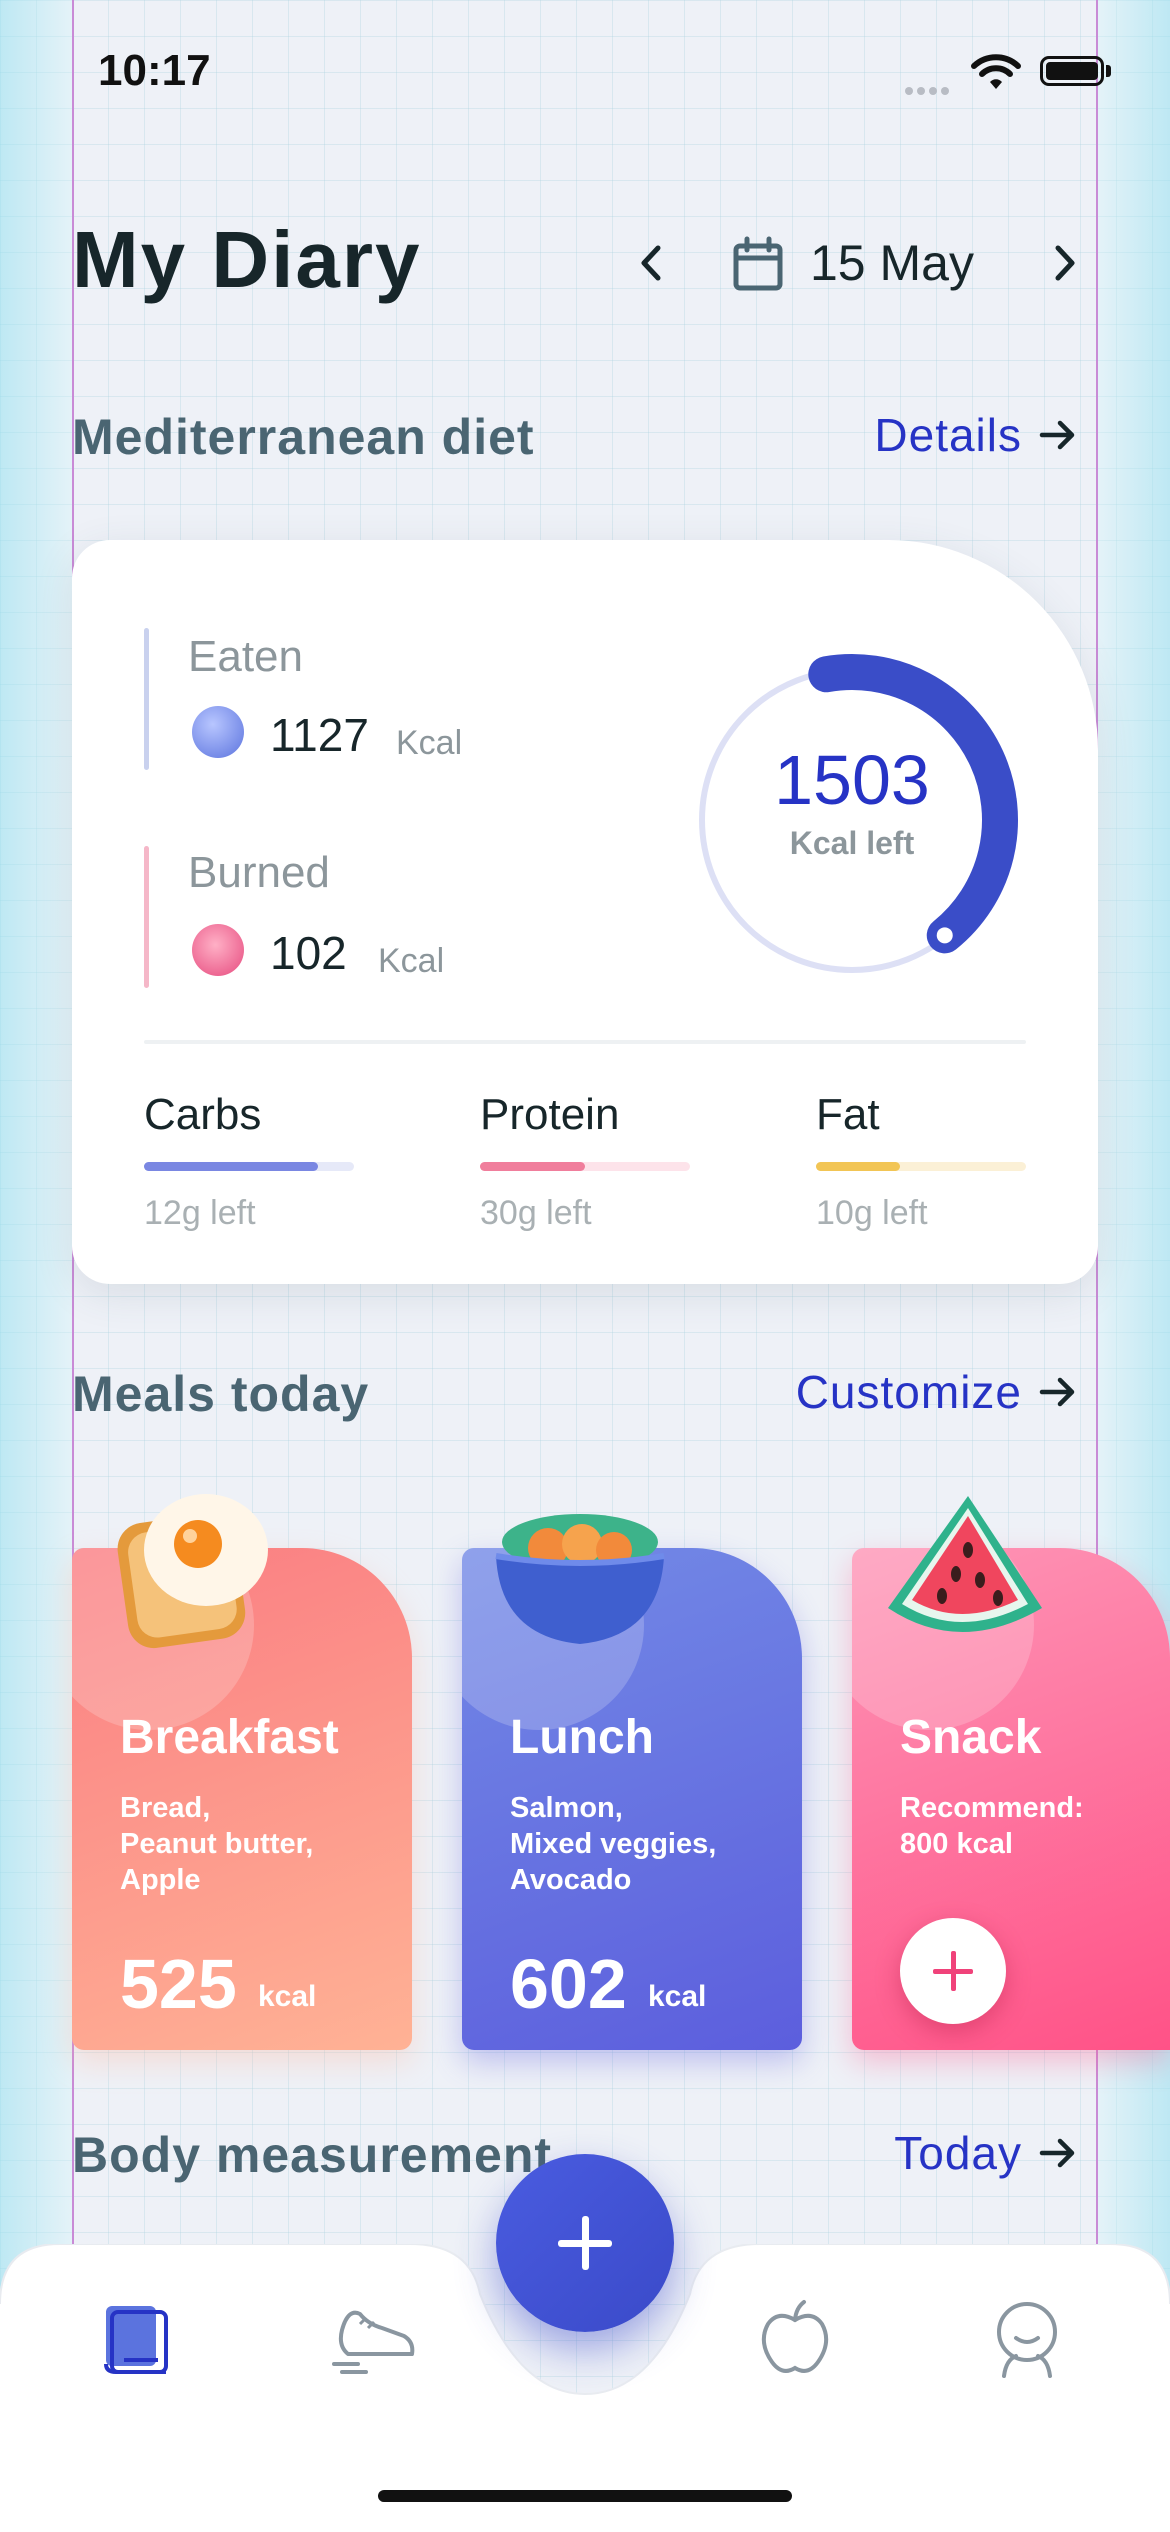 The image size is (1170, 2532). I want to click on meal-item: Peanut butter,, so click(217, 1844).